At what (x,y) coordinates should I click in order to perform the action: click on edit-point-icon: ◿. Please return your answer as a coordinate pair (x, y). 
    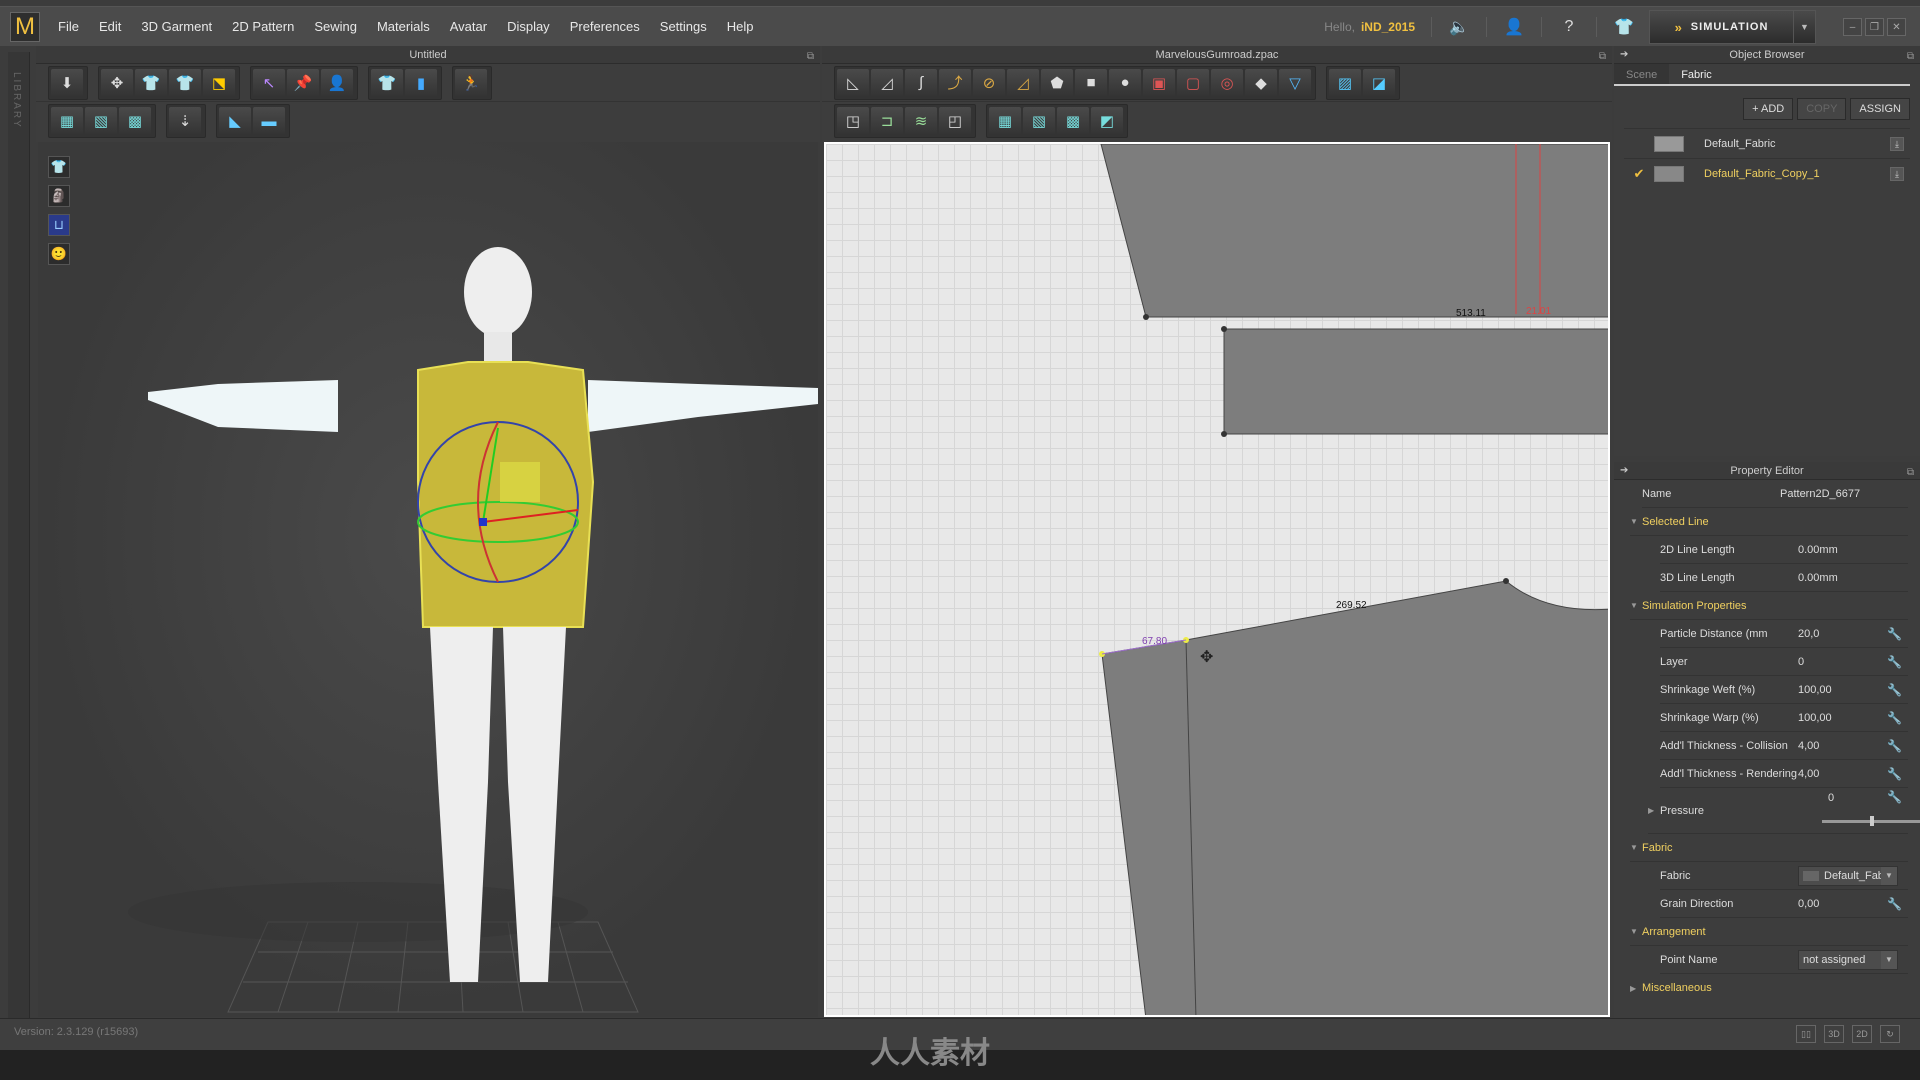
    Looking at the image, I should click on (1023, 82).